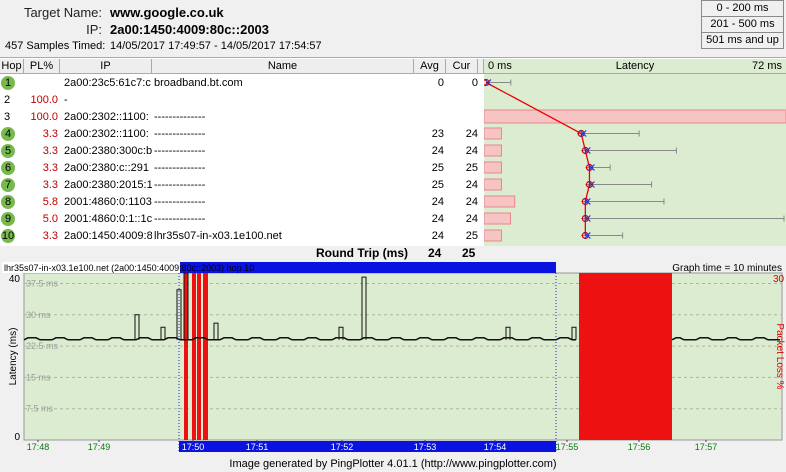 Image resolution: width=786 pixels, height=472 pixels. Describe the element at coordinates (362, 253) in the screenshot. I see `round-trip-label: Round Trip (ms)` at that location.